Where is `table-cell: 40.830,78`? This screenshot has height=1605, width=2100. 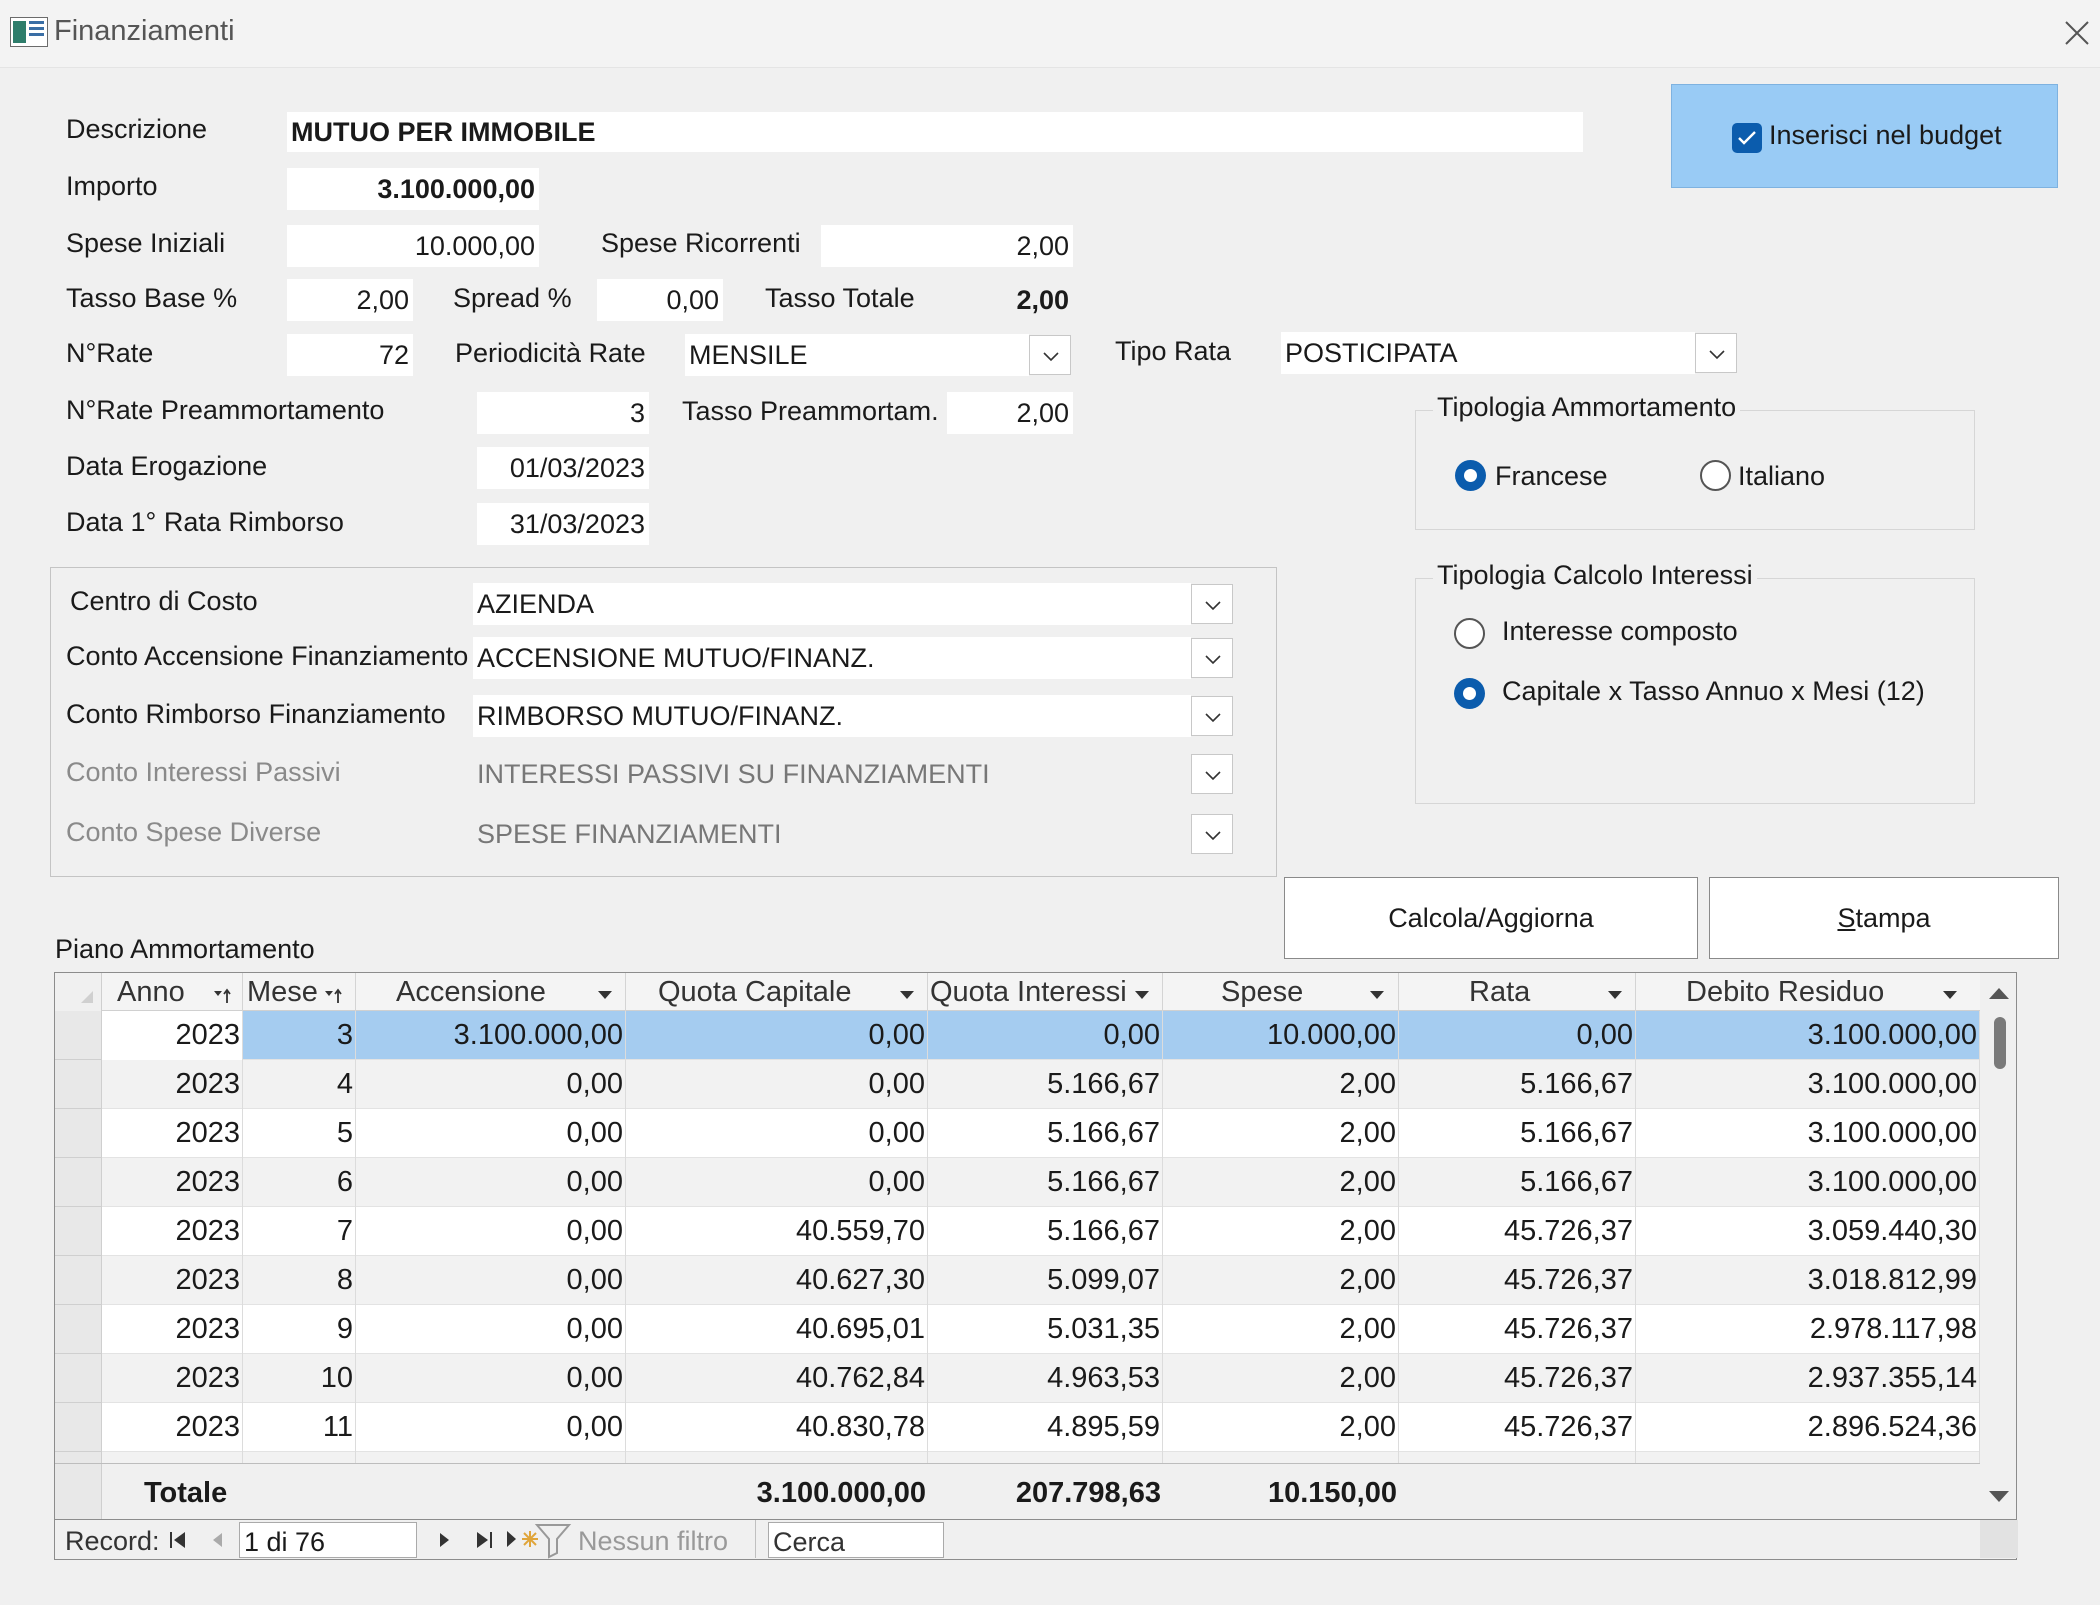 table-cell: 40.830,78 is located at coordinates (777, 1427).